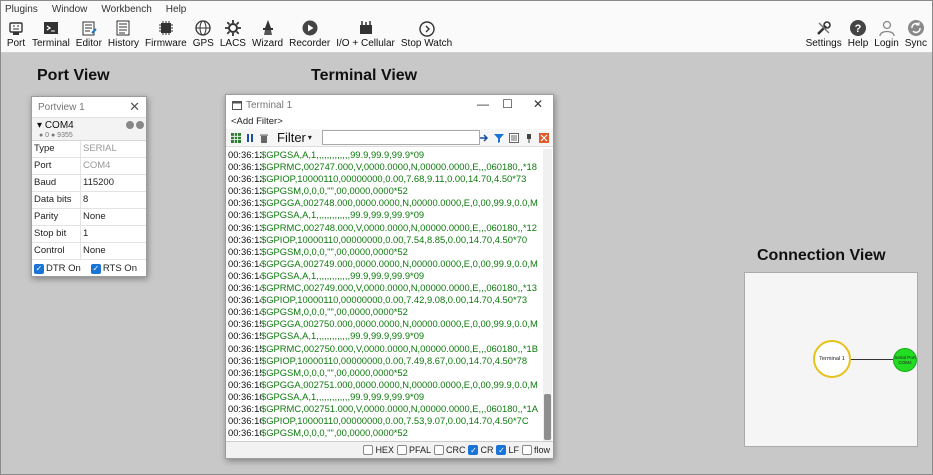  I want to click on option-crc-checkbox: CRC, so click(449, 450).